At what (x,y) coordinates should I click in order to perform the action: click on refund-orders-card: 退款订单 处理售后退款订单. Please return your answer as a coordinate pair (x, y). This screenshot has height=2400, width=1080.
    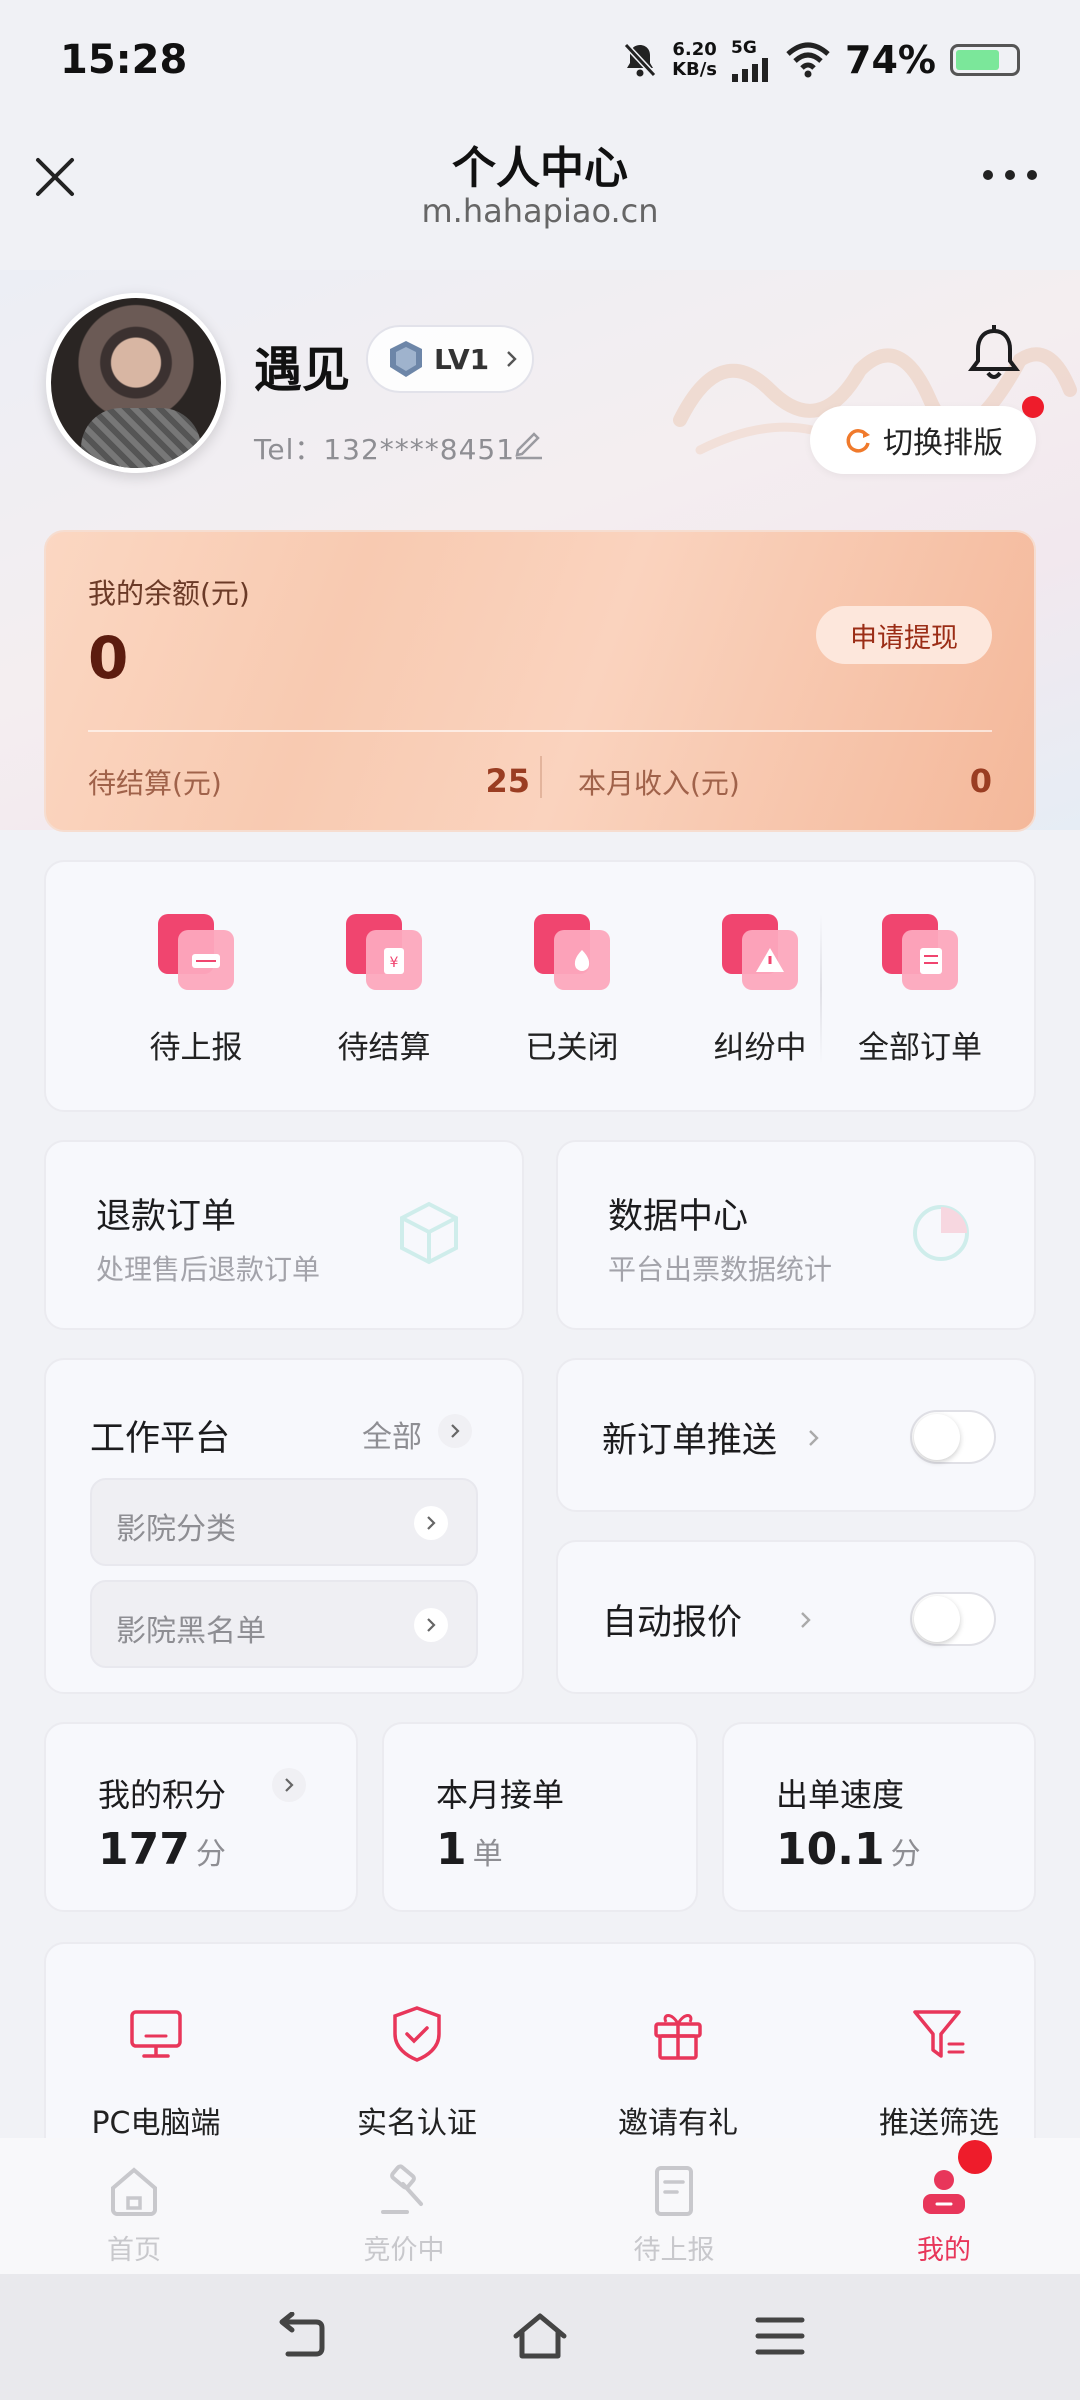
    Looking at the image, I should click on (284, 1235).